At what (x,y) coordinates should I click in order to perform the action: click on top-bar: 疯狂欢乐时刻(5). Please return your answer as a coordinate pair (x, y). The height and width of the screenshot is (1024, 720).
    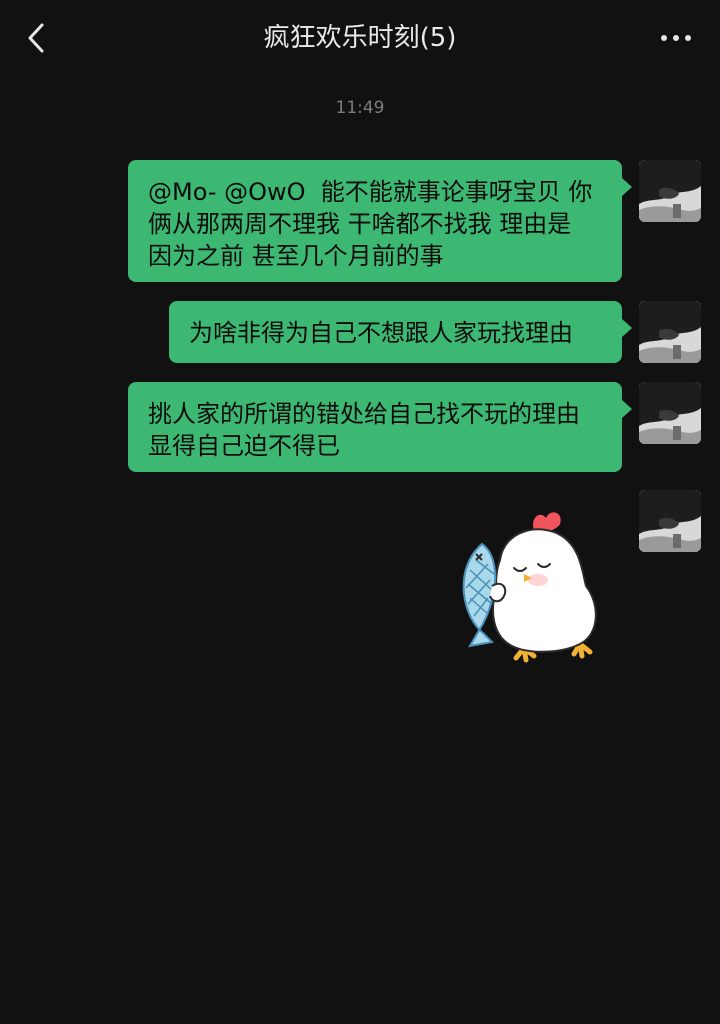
    Looking at the image, I should click on (360, 38).